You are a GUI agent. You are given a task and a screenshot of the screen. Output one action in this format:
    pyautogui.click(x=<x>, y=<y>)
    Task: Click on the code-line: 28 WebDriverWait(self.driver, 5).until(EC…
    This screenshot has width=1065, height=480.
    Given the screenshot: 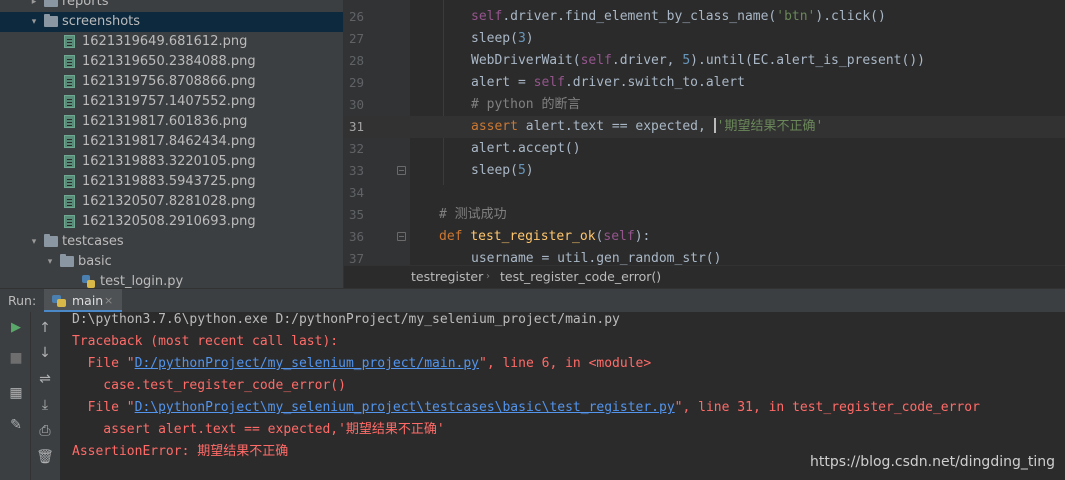 What is the action you would take?
    pyautogui.click(x=704, y=61)
    